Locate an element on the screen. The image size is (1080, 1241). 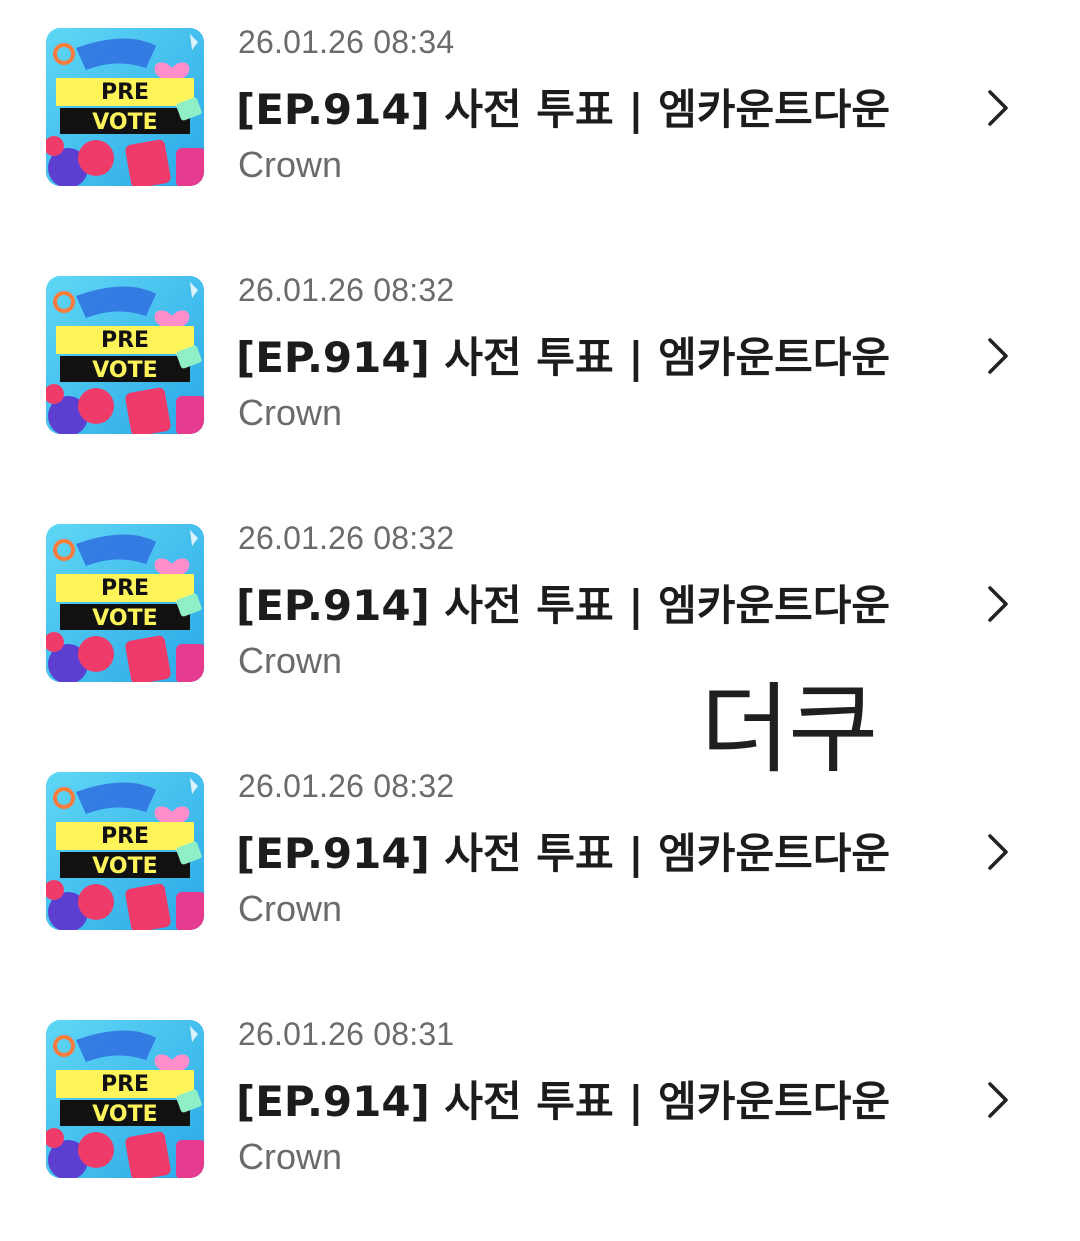
item-date: 26.01.26 08:34 is located at coordinates (346, 42).